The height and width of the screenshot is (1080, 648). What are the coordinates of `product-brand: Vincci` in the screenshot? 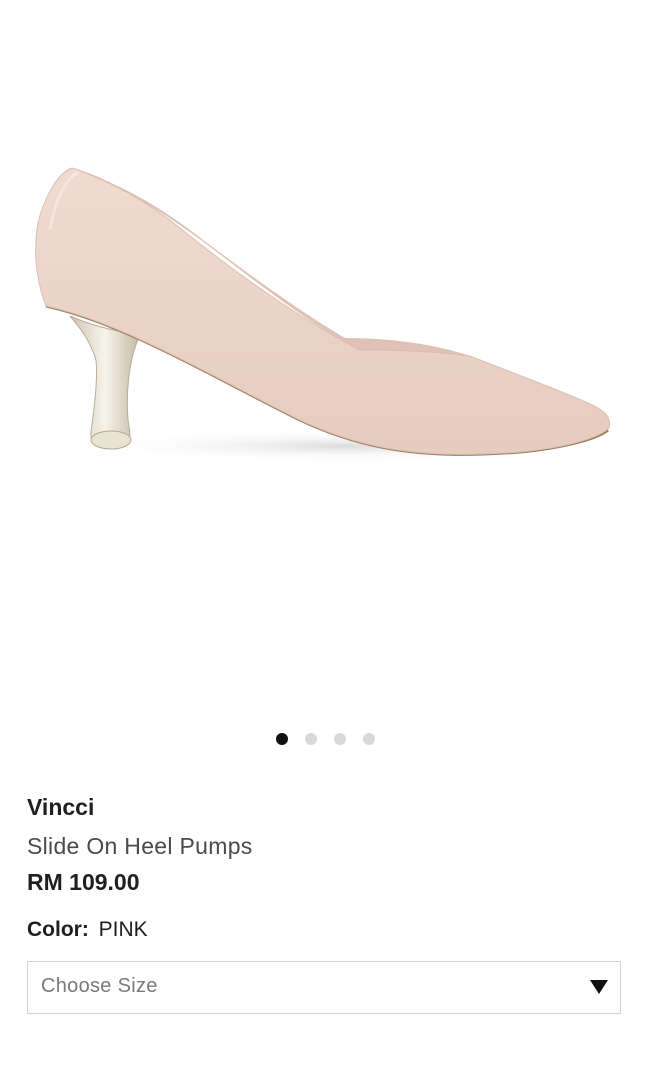 It's located at (324, 807).